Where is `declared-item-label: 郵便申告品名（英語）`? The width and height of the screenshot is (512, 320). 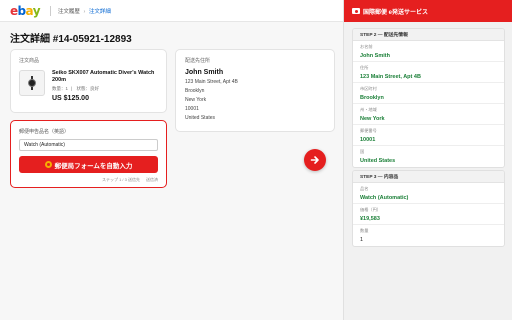
declared-item-label: 郵便申告品名（英語） is located at coordinates (44, 132).